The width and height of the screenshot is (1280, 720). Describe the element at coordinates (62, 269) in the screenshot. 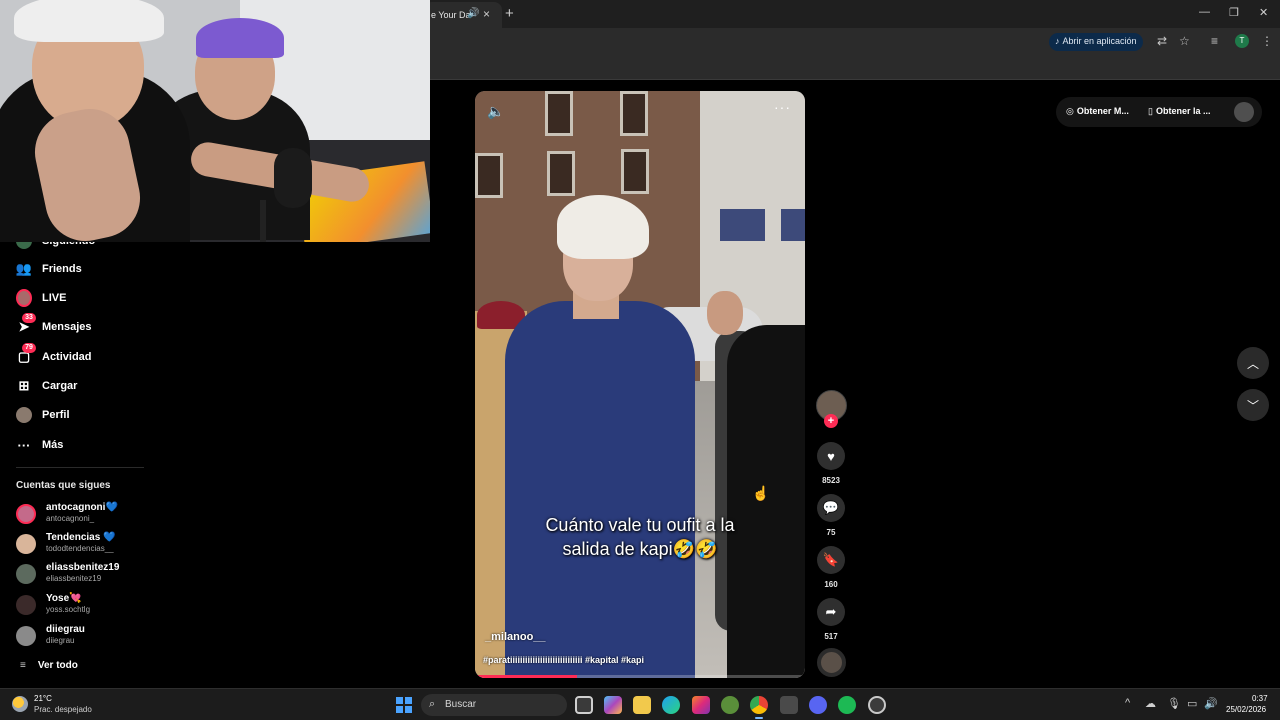

I see `sidebar-item-label: Friends` at that location.